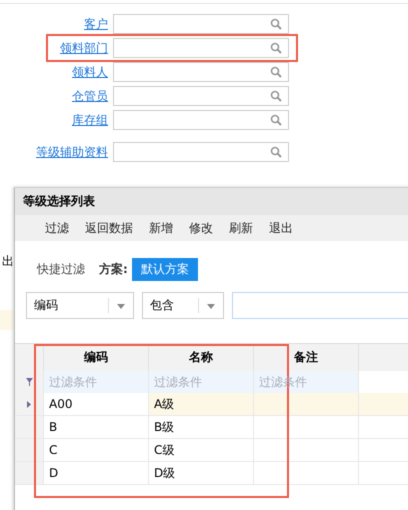 The width and height of the screenshot is (408, 510). Describe the element at coordinates (164, 450) in the screenshot. I see `table-cell: C级` at that location.